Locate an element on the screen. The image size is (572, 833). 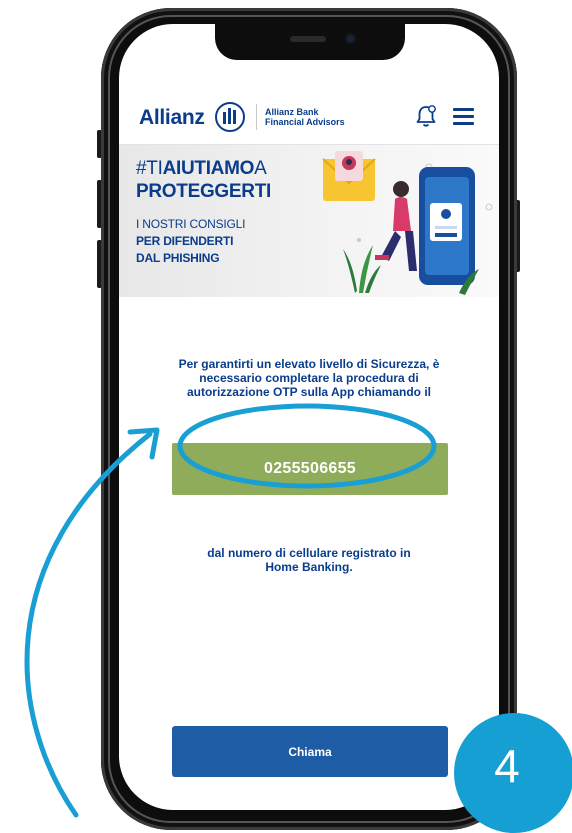
registered-number-note-line2: Home Banking. is located at coordinates (309, 567).